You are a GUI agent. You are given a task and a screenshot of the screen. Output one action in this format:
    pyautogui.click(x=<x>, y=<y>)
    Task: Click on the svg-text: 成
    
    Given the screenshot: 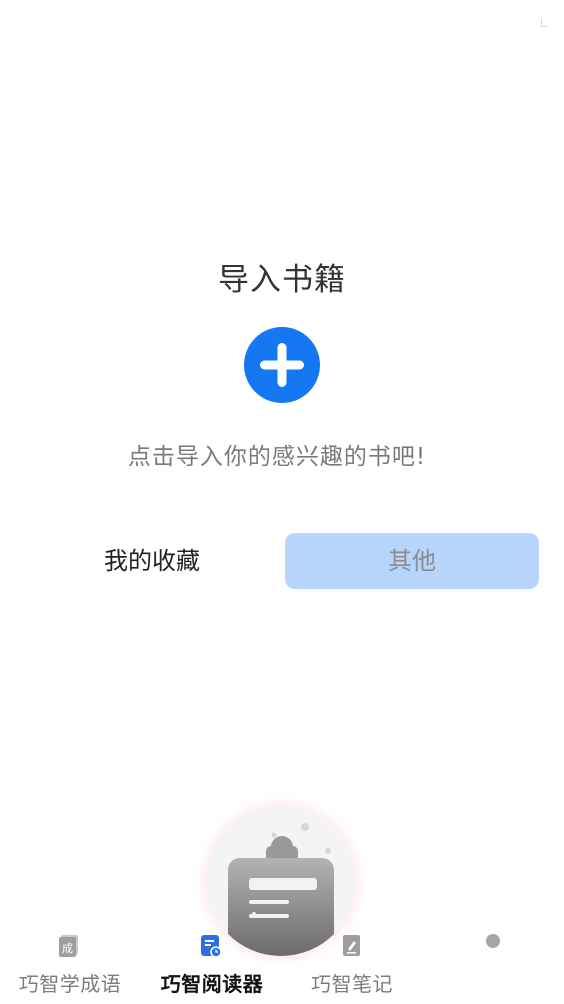 What is the action you would take?
    pyautogui.click(x=67, y=948)
    